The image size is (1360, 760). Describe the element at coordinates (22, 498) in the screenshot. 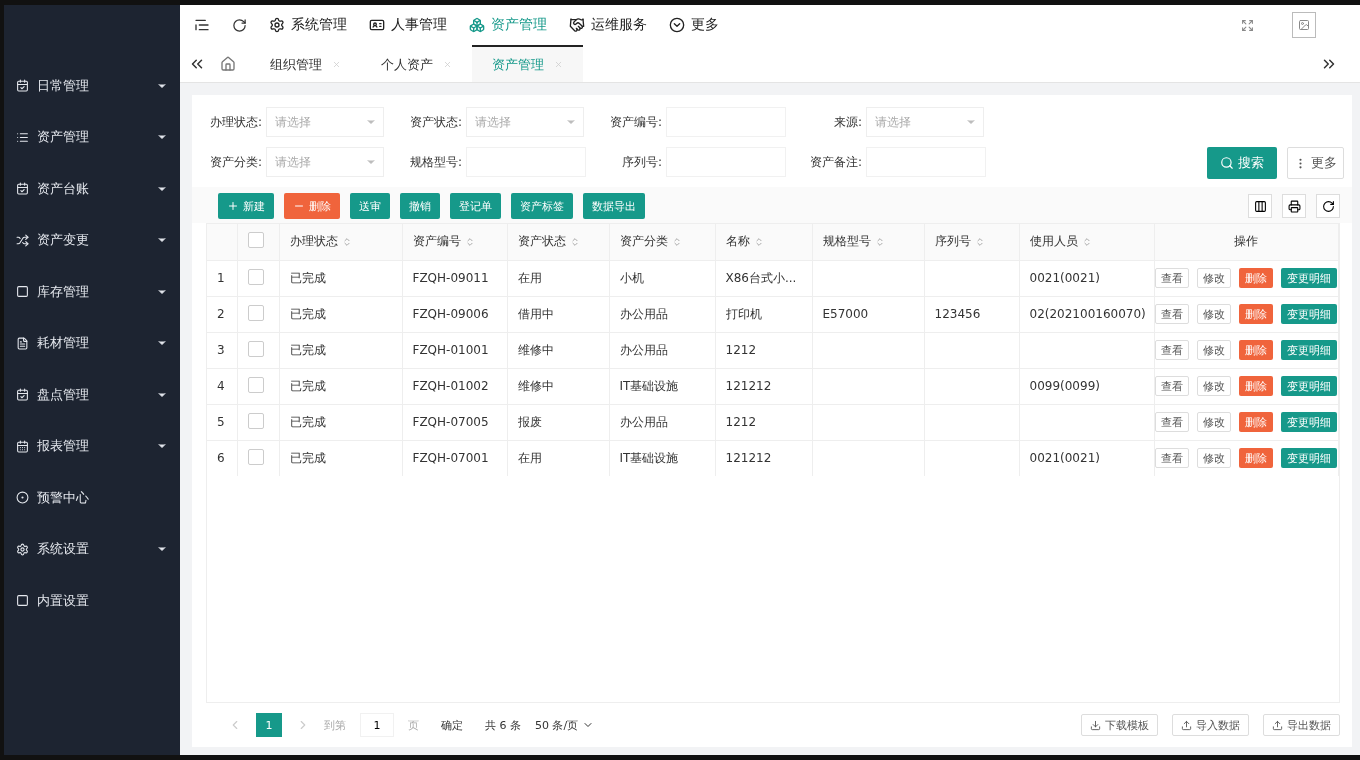

I see `target-icon` at that location.